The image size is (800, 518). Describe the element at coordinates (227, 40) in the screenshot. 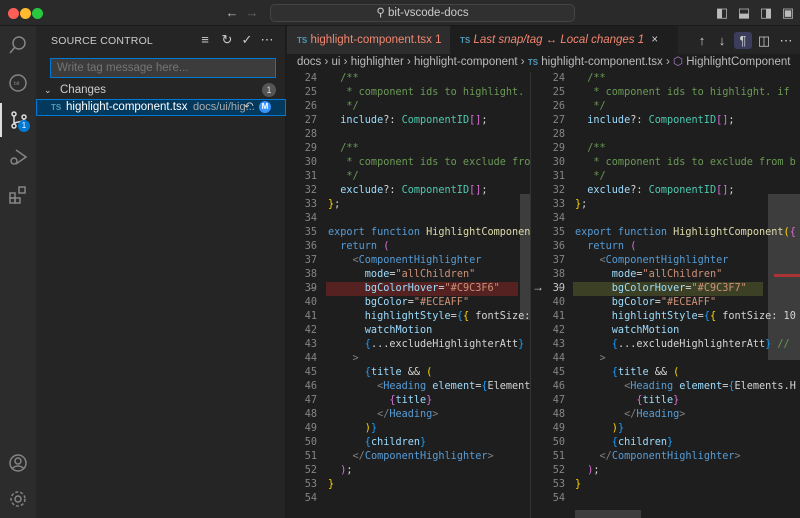

I see `refresh-icon: ↻` at that location.